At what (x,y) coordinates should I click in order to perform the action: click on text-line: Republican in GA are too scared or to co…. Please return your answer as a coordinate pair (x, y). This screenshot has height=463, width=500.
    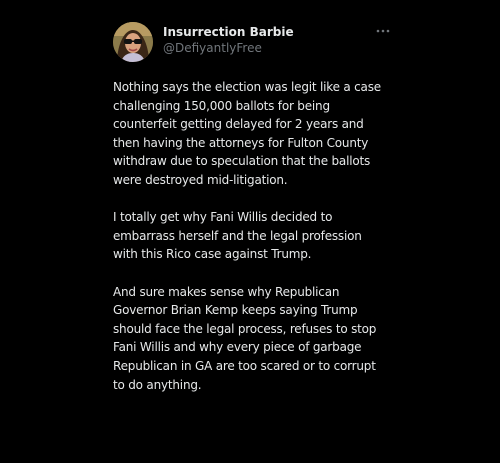
    Looking at the image, I should click on (244, 365).